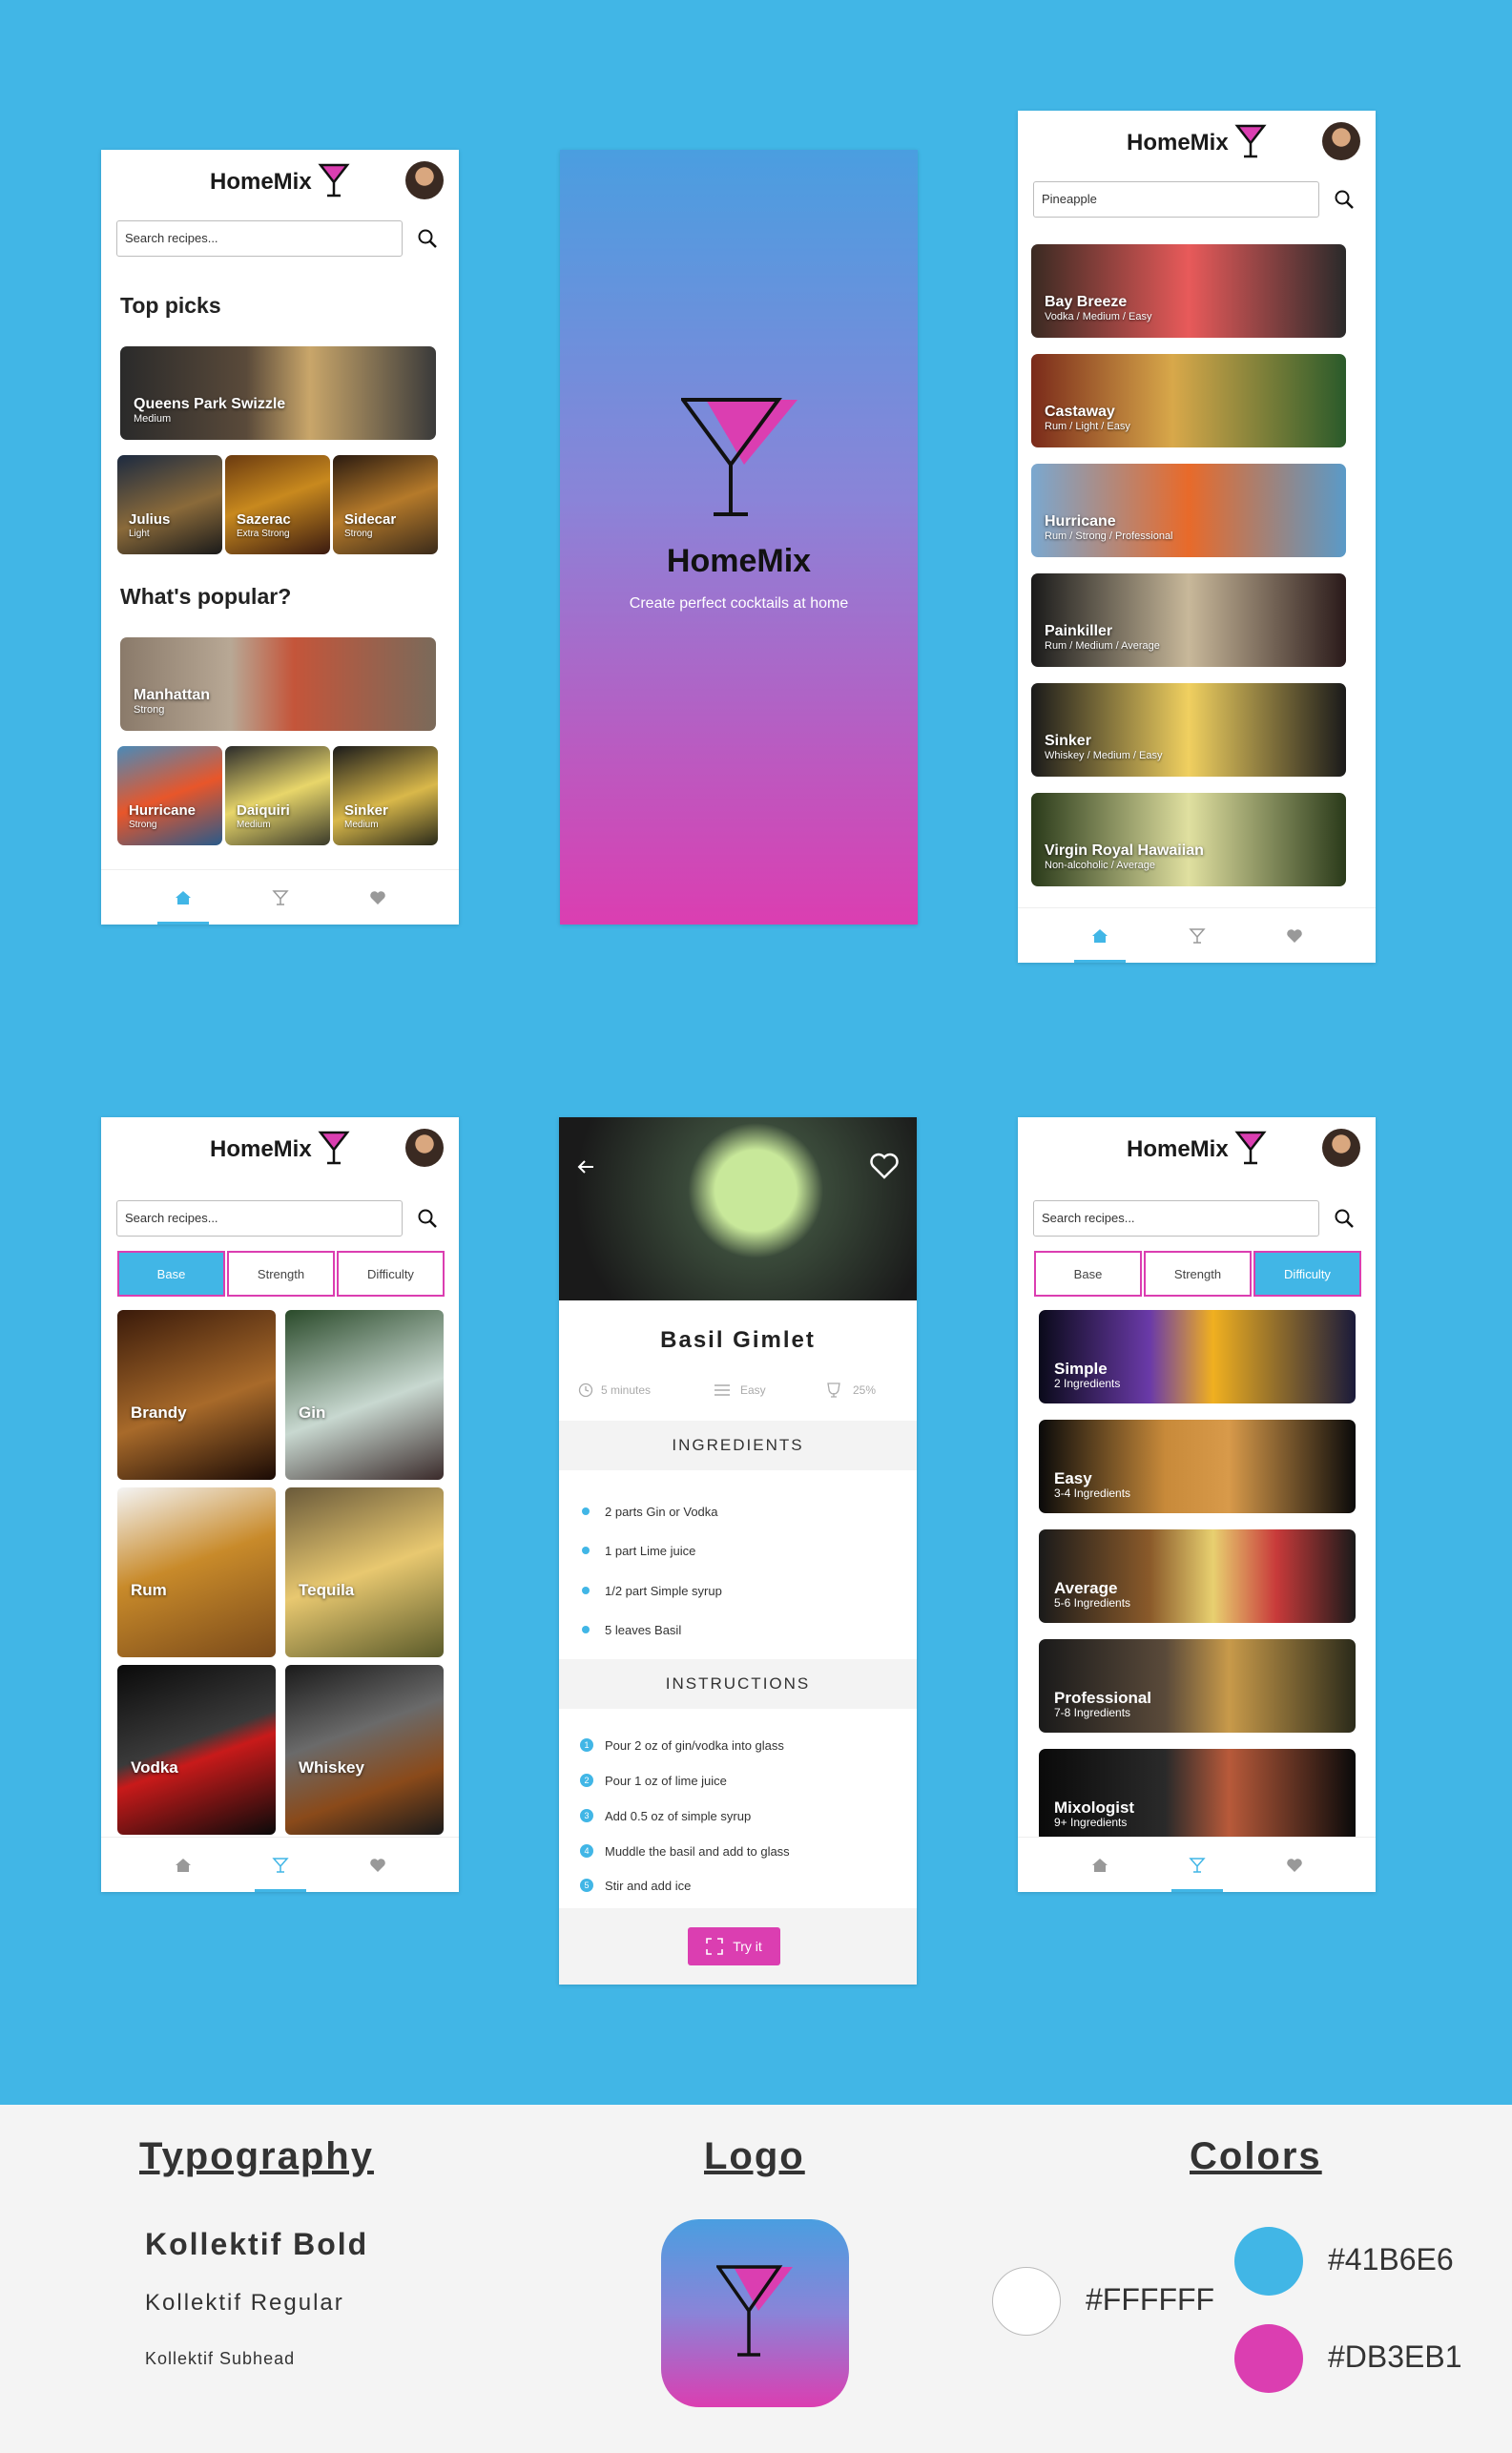 This screenshot has height=2453, width=1512. What do you see at coordinates (1188, 400) in the screenshot?
I see `result-castaway: Castaway Rum / Light / Easy` at bounding box center [1188, 400].